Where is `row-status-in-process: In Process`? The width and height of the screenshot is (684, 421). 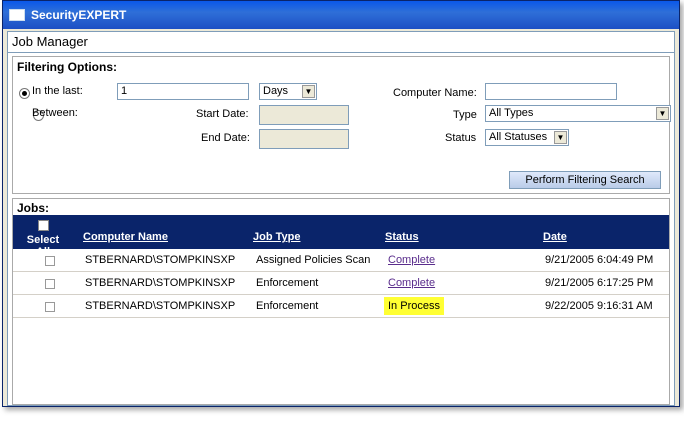
row-status-in-process: In Process is located at coordinates (414, 306).